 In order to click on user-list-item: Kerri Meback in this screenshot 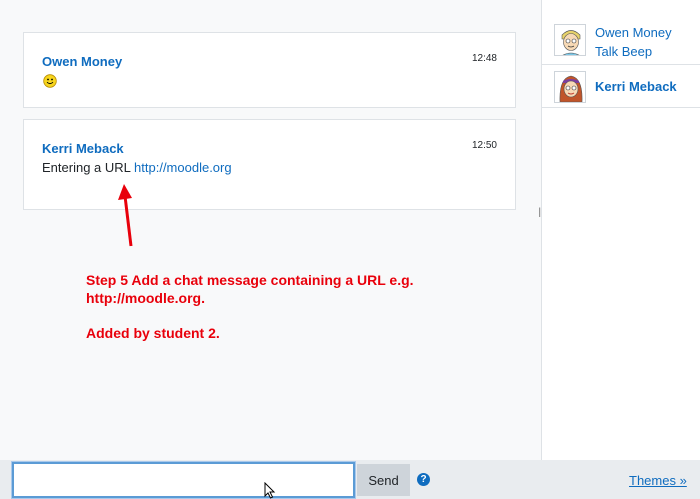, I will do `click(621, 86)`.